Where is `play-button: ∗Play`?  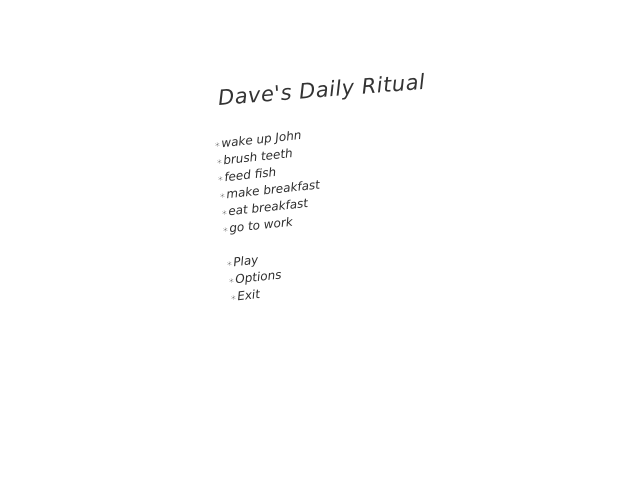
play-button: ∗Play is located at coordinates (242, 262).